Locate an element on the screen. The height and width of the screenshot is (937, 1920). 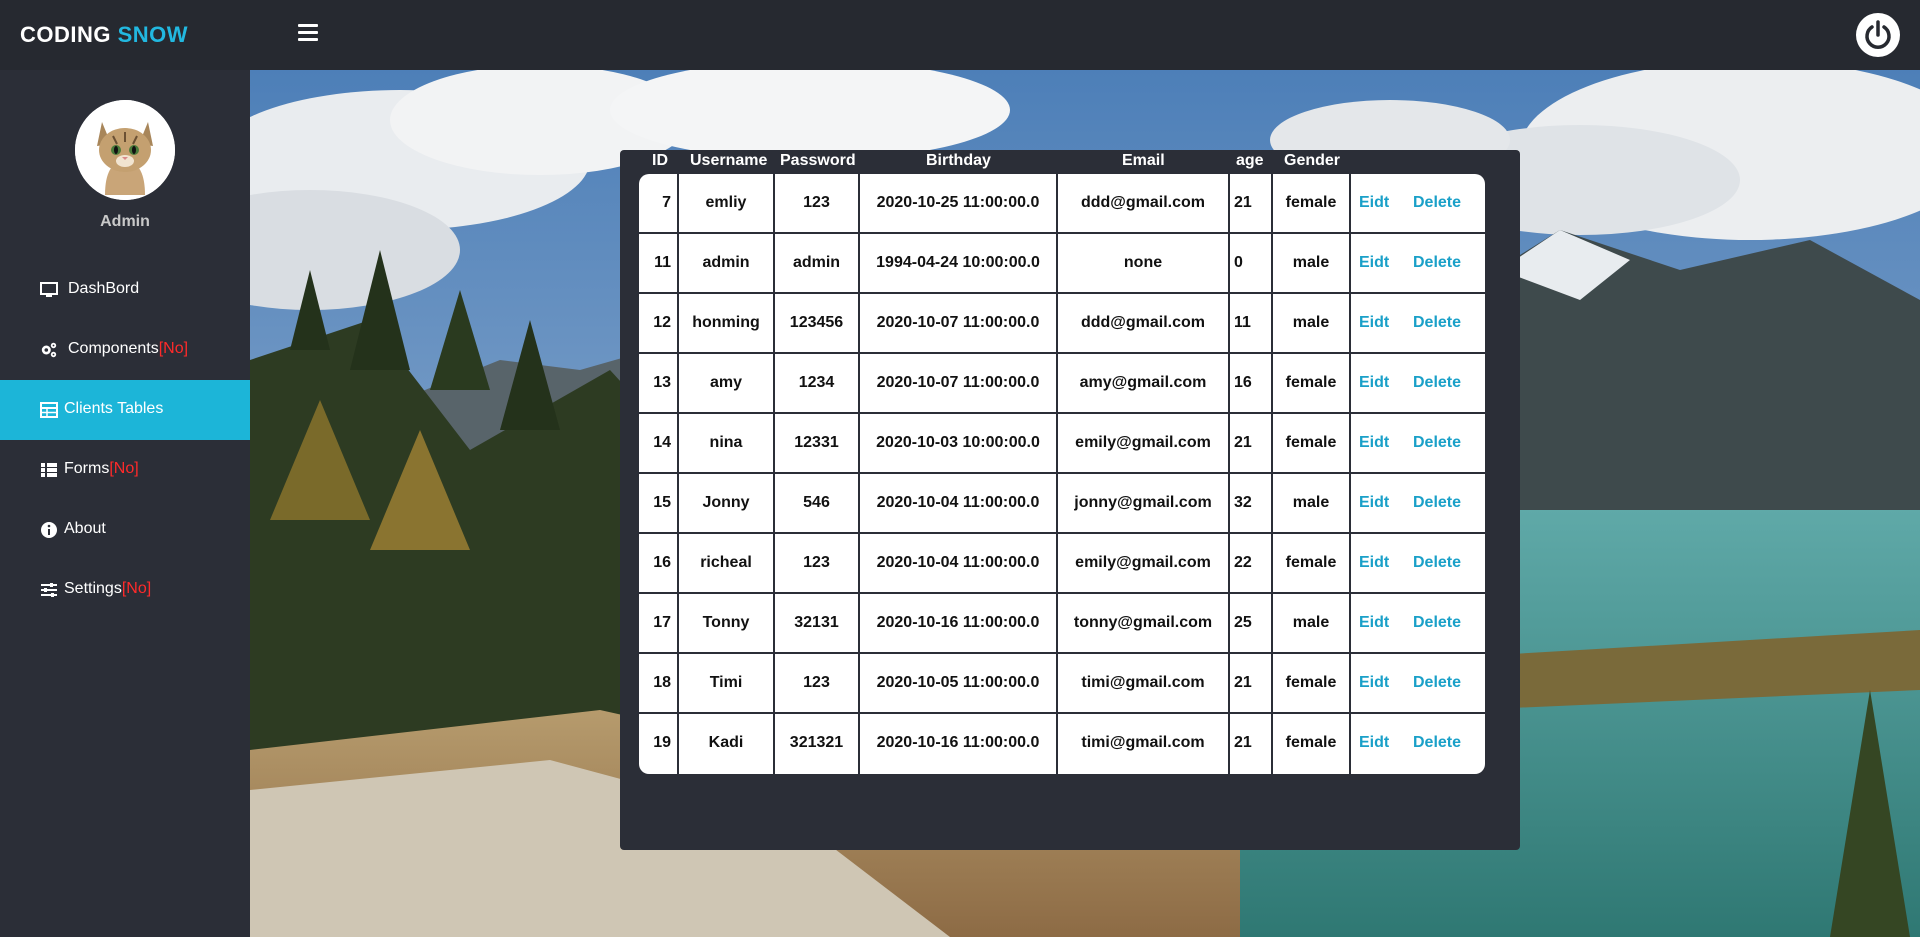
sidebar-item-label: Forms[No] is located at coordinates (101, 468).